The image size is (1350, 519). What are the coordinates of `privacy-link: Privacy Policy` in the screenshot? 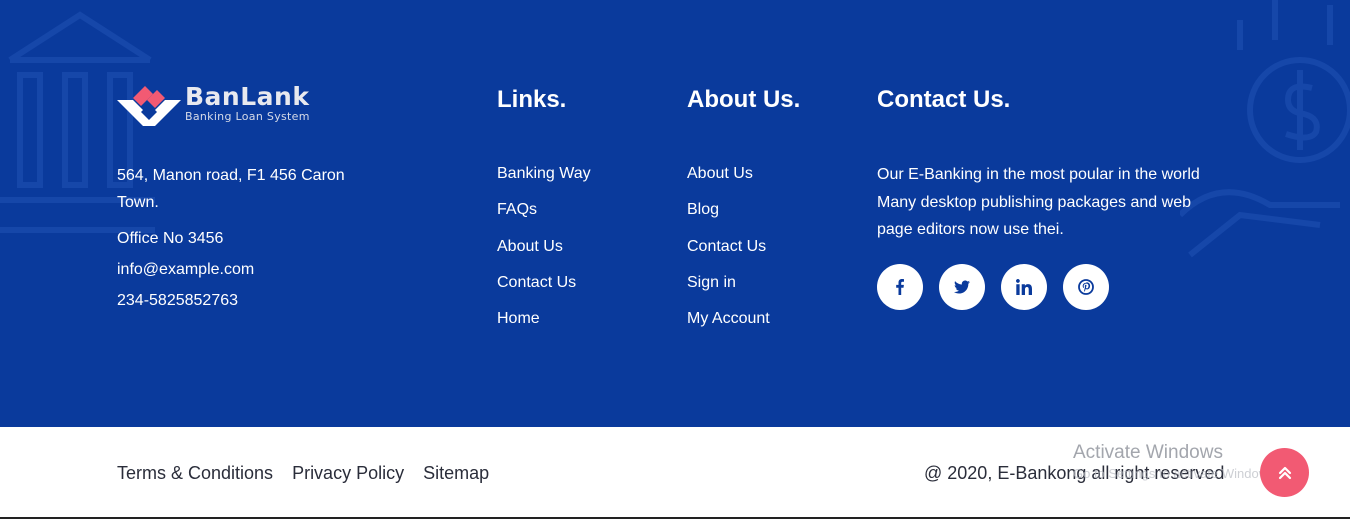 It's located at (348, 473).